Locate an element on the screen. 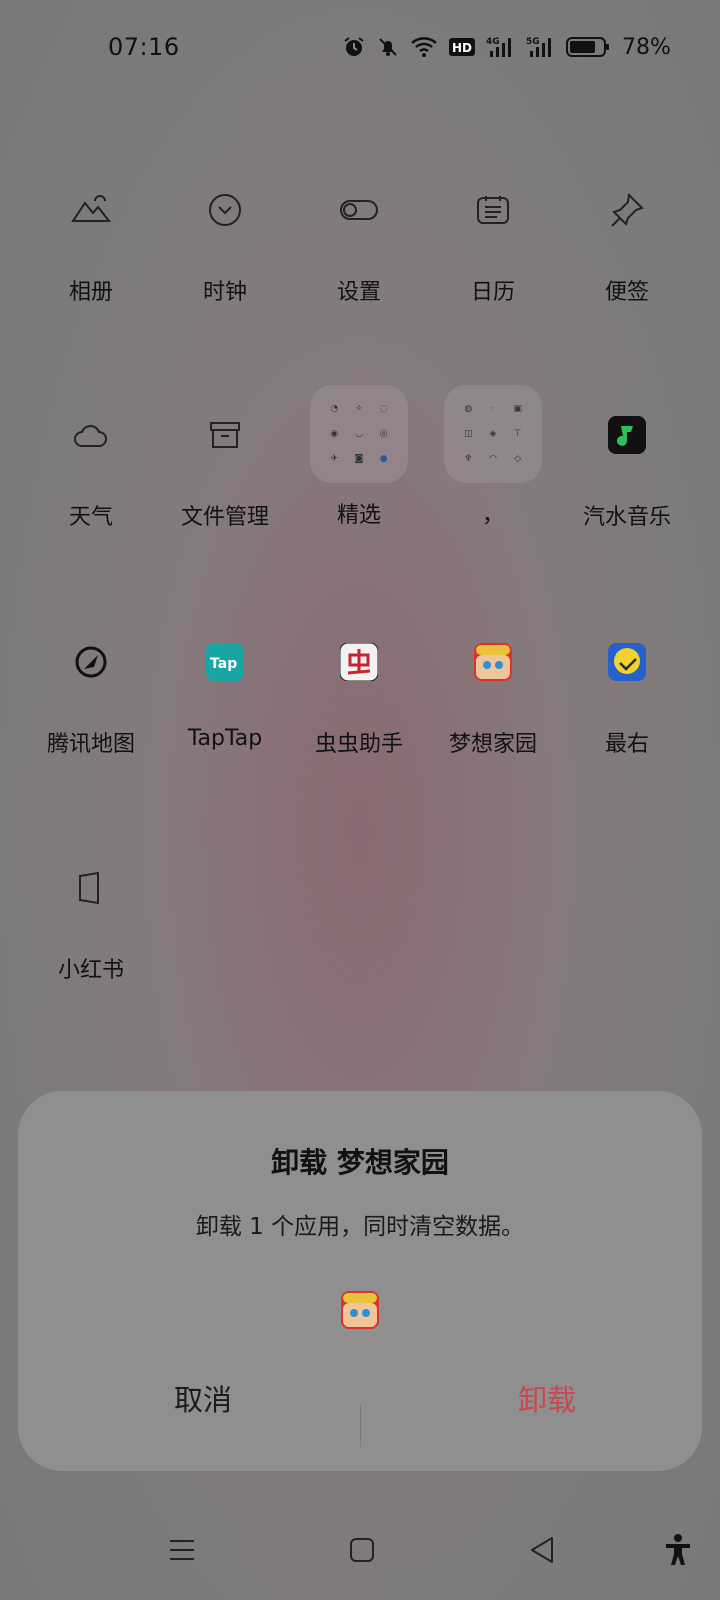  app-label: 设置 is located at coordinates (358, 292).